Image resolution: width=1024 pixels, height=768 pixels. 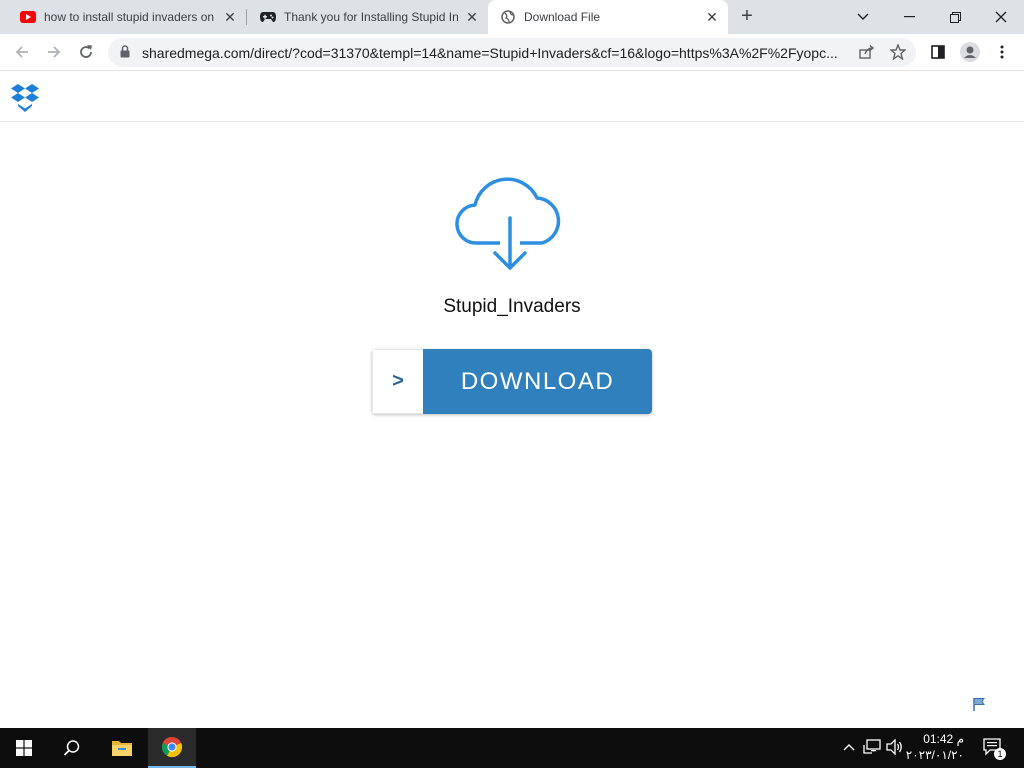 What do you see at coordinates (1002, 52) in the screenshot?
I see `menu-kebab-icon` at bounding box center [1002, 52].